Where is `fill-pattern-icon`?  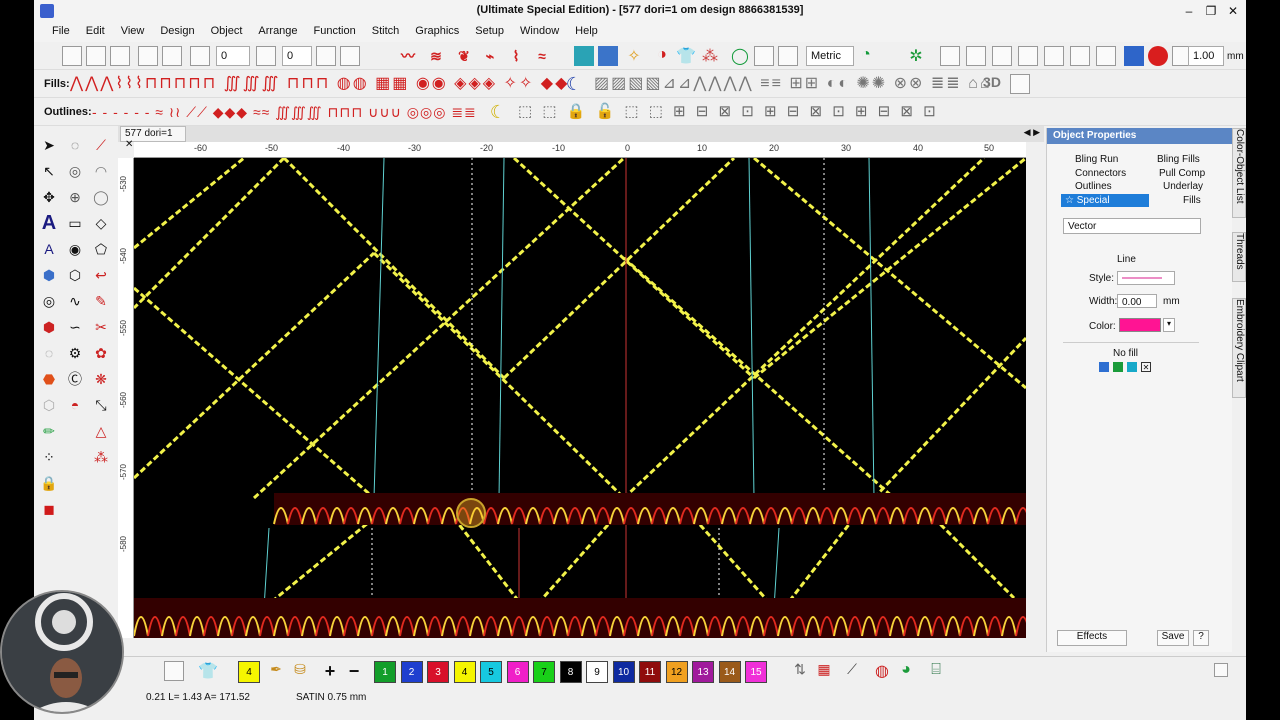
fill-pattern-icon is located at coordinates (1118, 367).